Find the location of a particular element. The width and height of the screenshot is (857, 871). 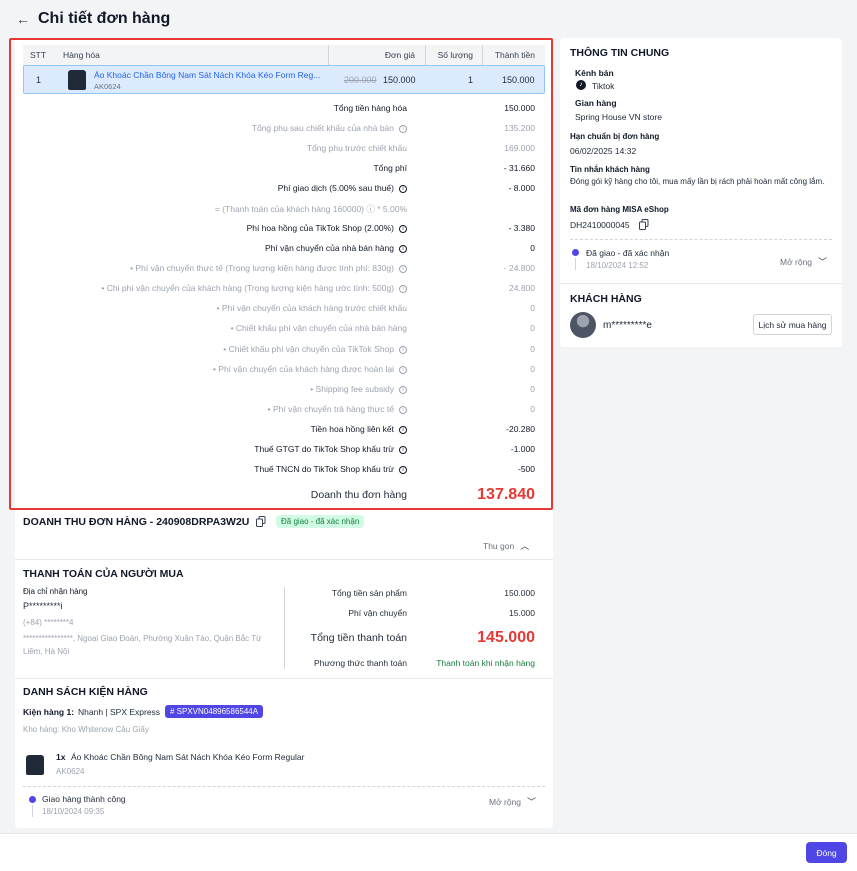

customer-name: m*********e is located at coordinates (627, 325).